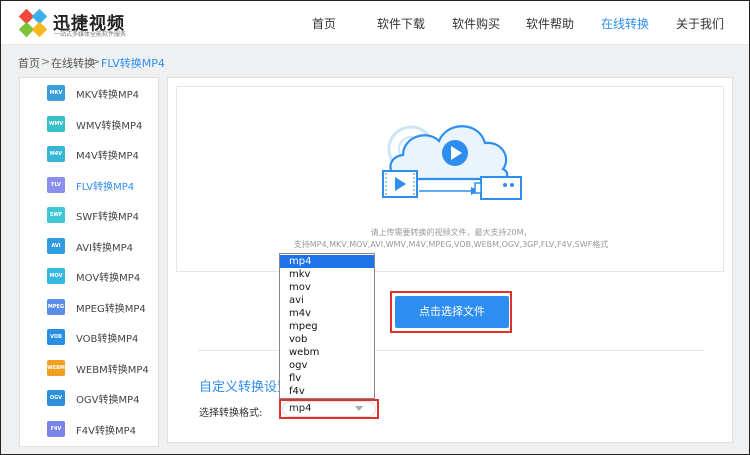 The width and height of the screenshot is (750, 455). What do you see at coordinates (56, 215) in the screenshot?
I see `swf-file-icon: SWF` at bounding box center [56, 215].